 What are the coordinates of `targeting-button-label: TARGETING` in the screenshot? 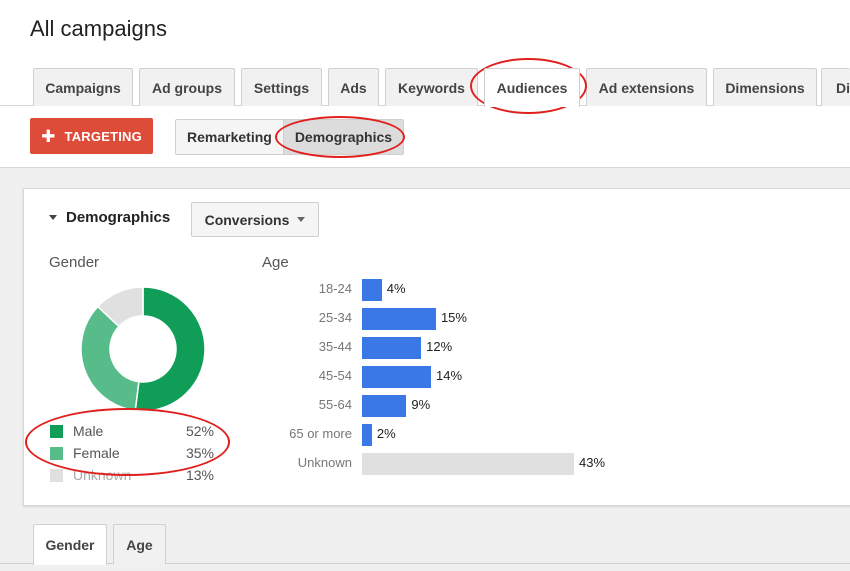 It's located at (103, 136).